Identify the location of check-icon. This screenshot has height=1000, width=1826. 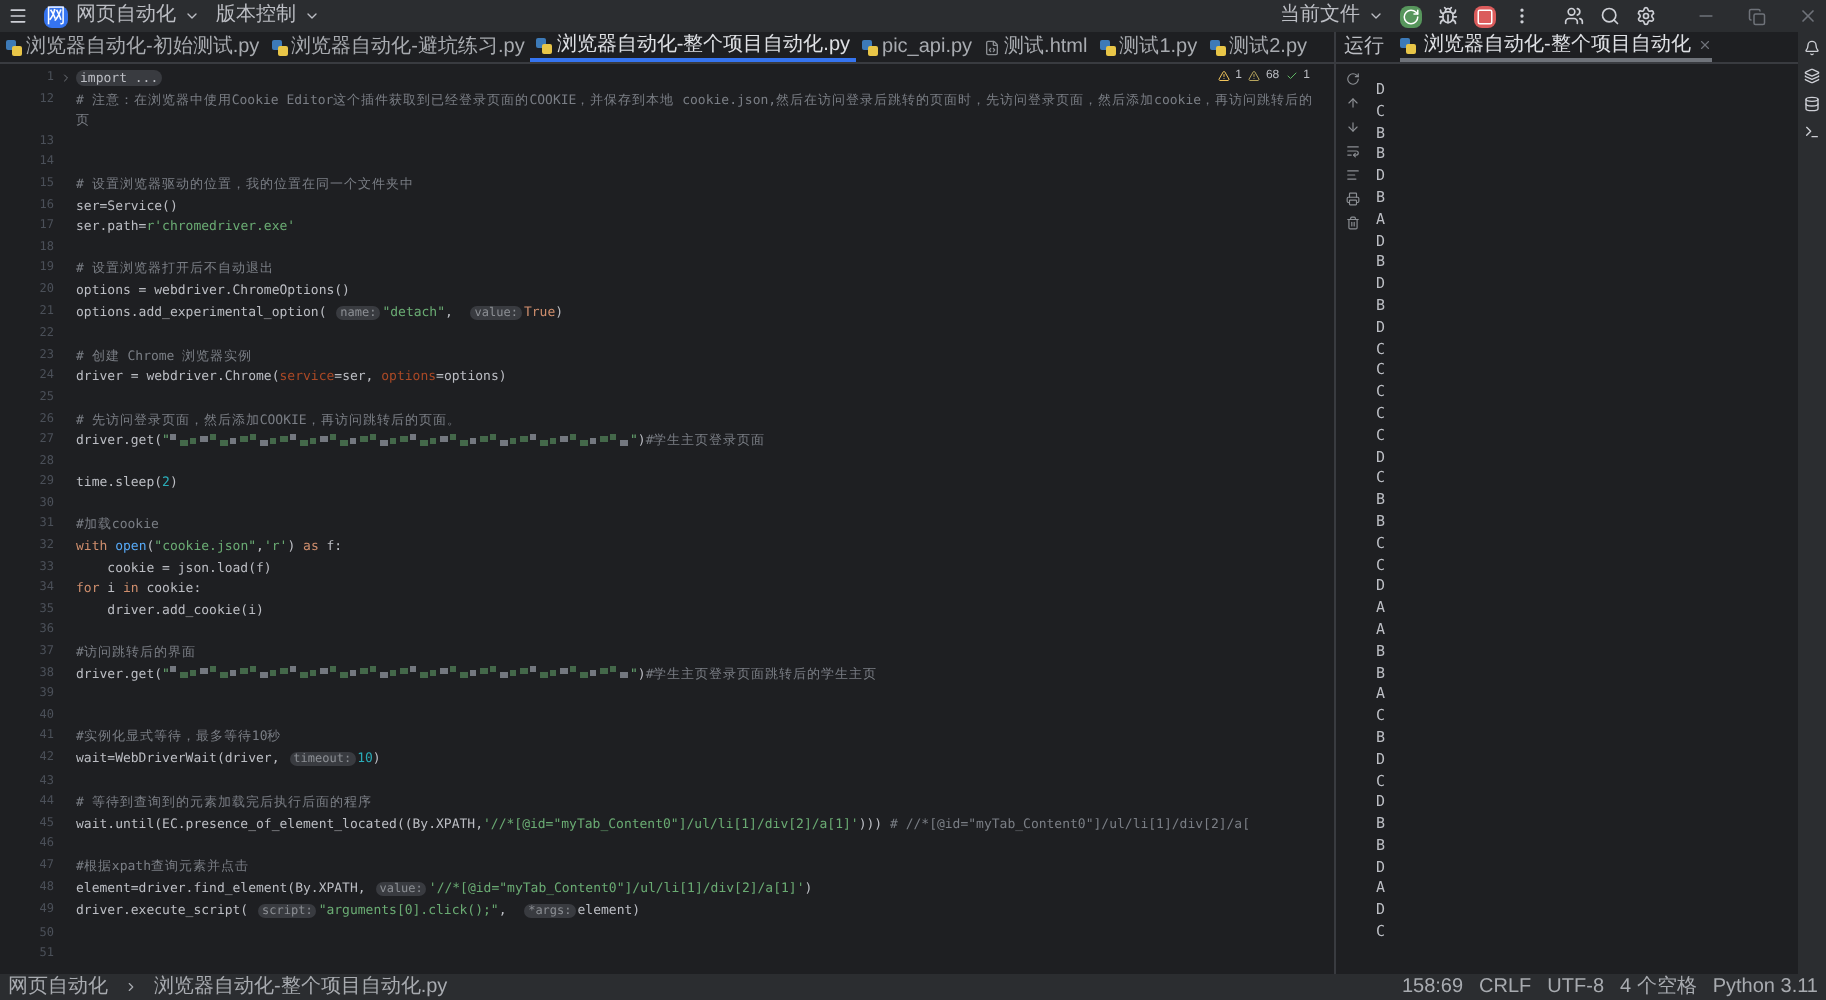
(1291, 76).